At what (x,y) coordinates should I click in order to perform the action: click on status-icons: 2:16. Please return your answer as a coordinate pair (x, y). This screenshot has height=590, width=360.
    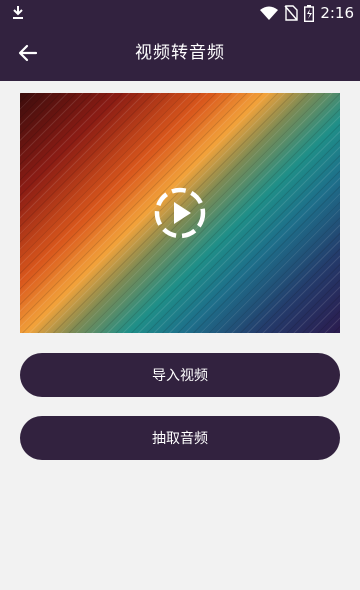
    Looking at the image, I should click on (307, 13).